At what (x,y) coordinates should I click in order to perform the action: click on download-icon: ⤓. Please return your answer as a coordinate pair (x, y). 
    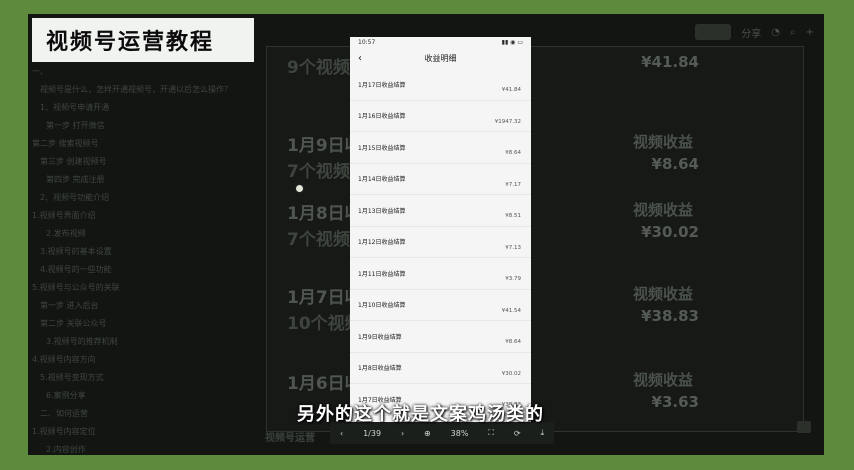
    Looking at the image, I should click on (542, 433).